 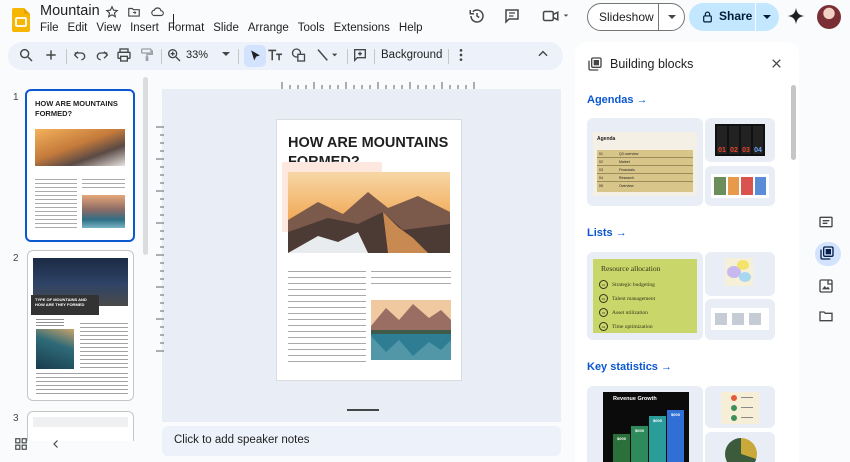 What do you see at coordinates (603, 284) in the screenshot?
I see `list-item-num: 01` at bounding box center [603, 284].